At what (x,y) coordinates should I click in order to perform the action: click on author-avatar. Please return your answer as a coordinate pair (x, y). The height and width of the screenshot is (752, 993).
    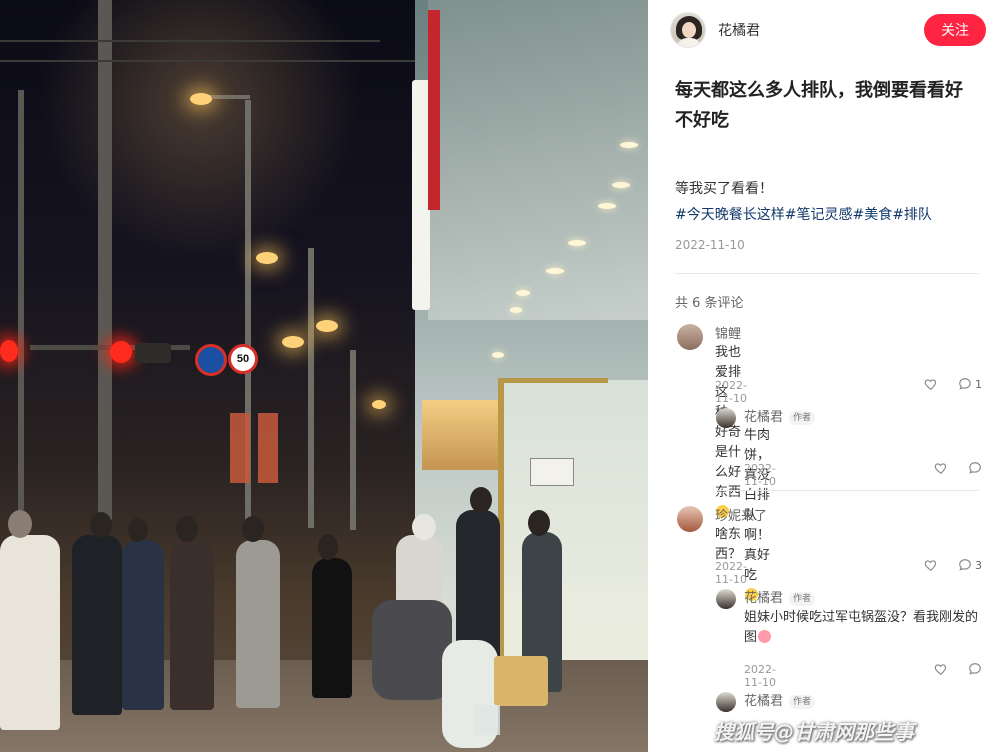
    Looking at the image, I should click on (688, 30).